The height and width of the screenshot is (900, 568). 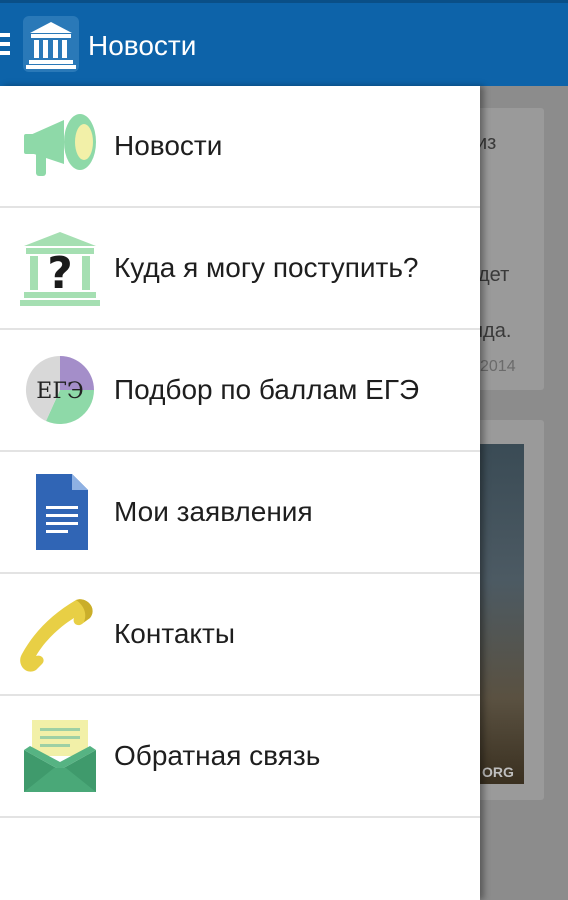 What do you see at coordinates (240, 635) in the screenshot?
I see `drawer-item-contacts: Контакты` at bounding box center [240, 635].